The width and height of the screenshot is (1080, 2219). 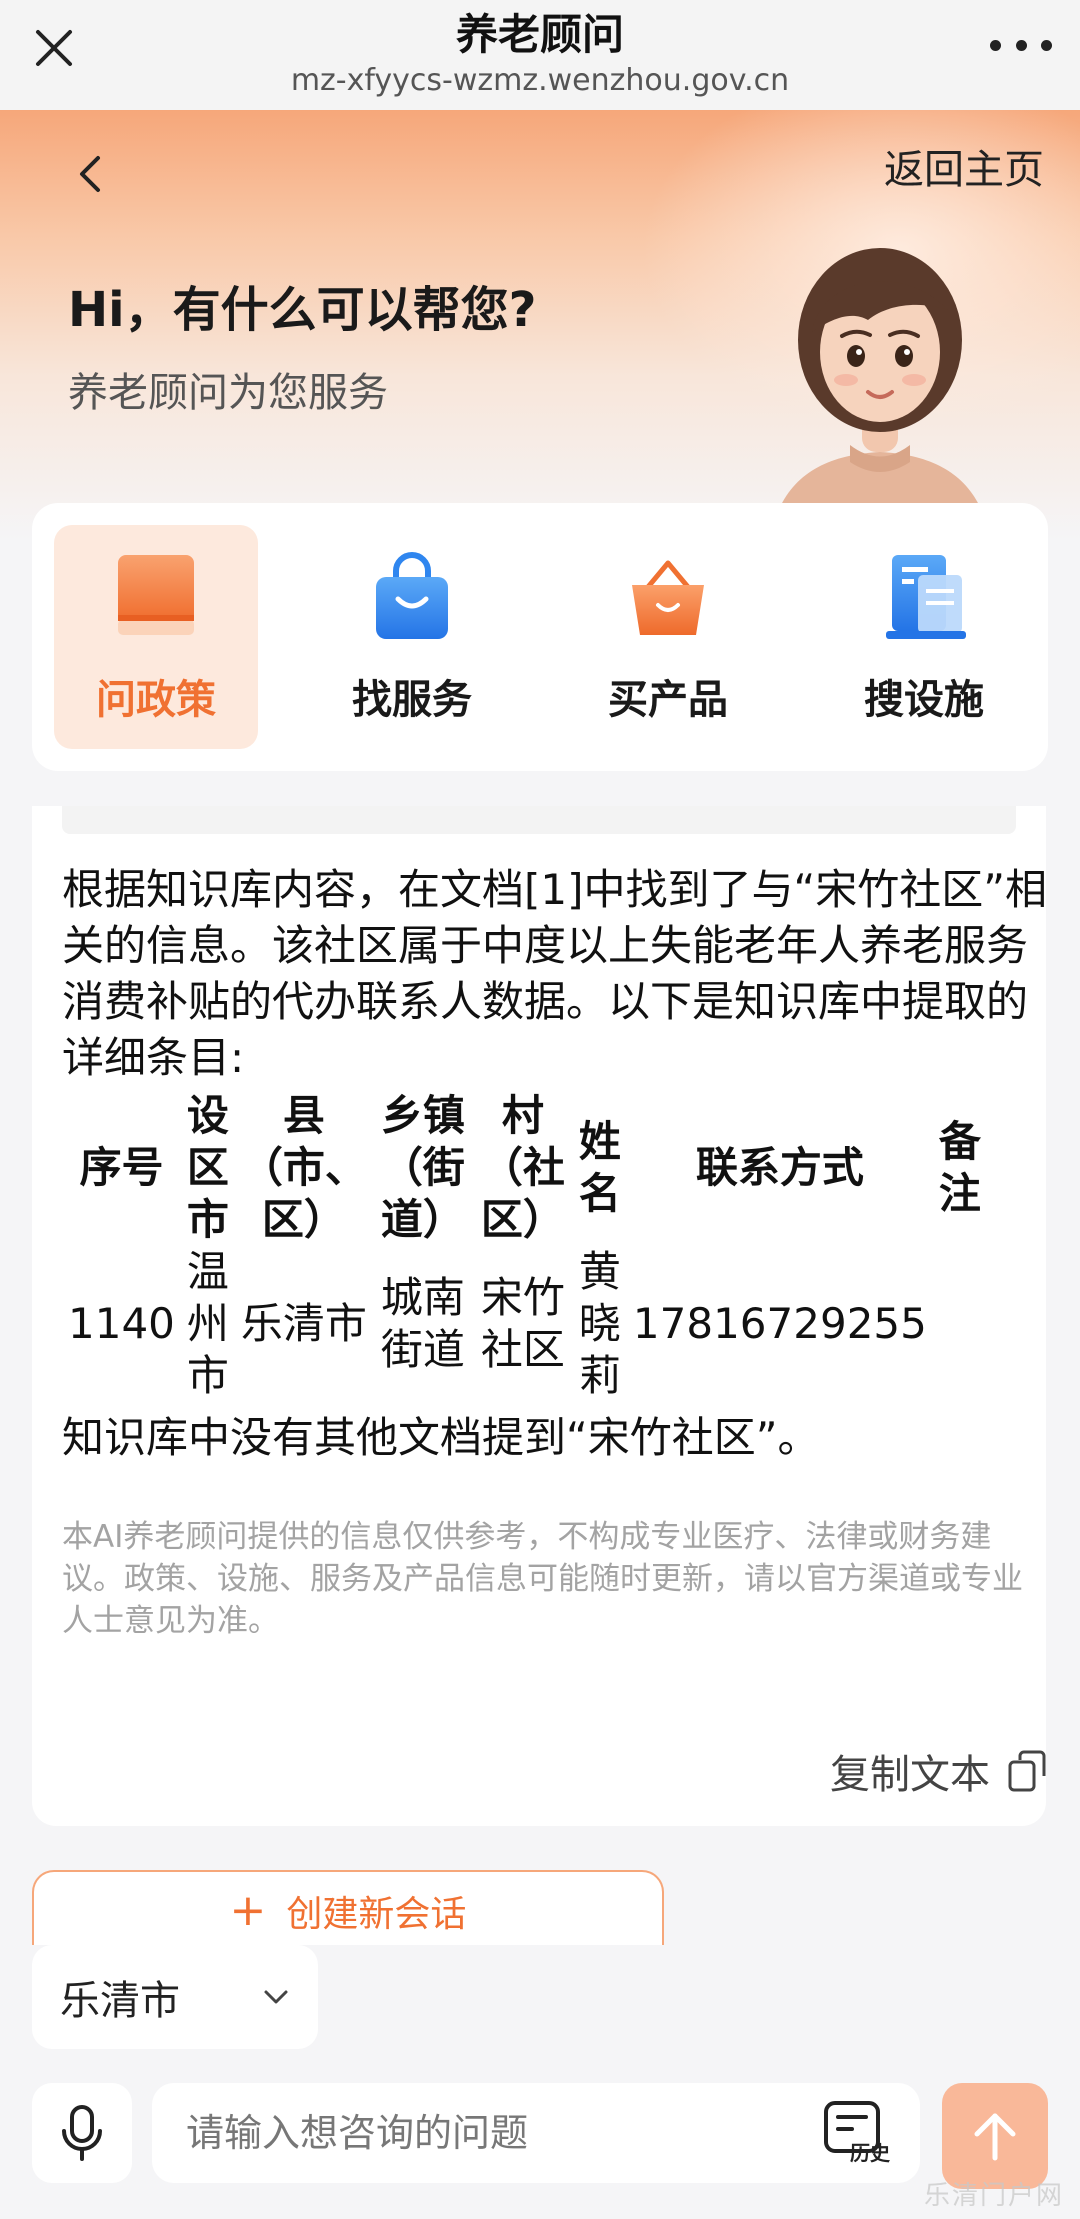 I want to click on col-header-village: 村（社区）, so click(x=522, y=1167).